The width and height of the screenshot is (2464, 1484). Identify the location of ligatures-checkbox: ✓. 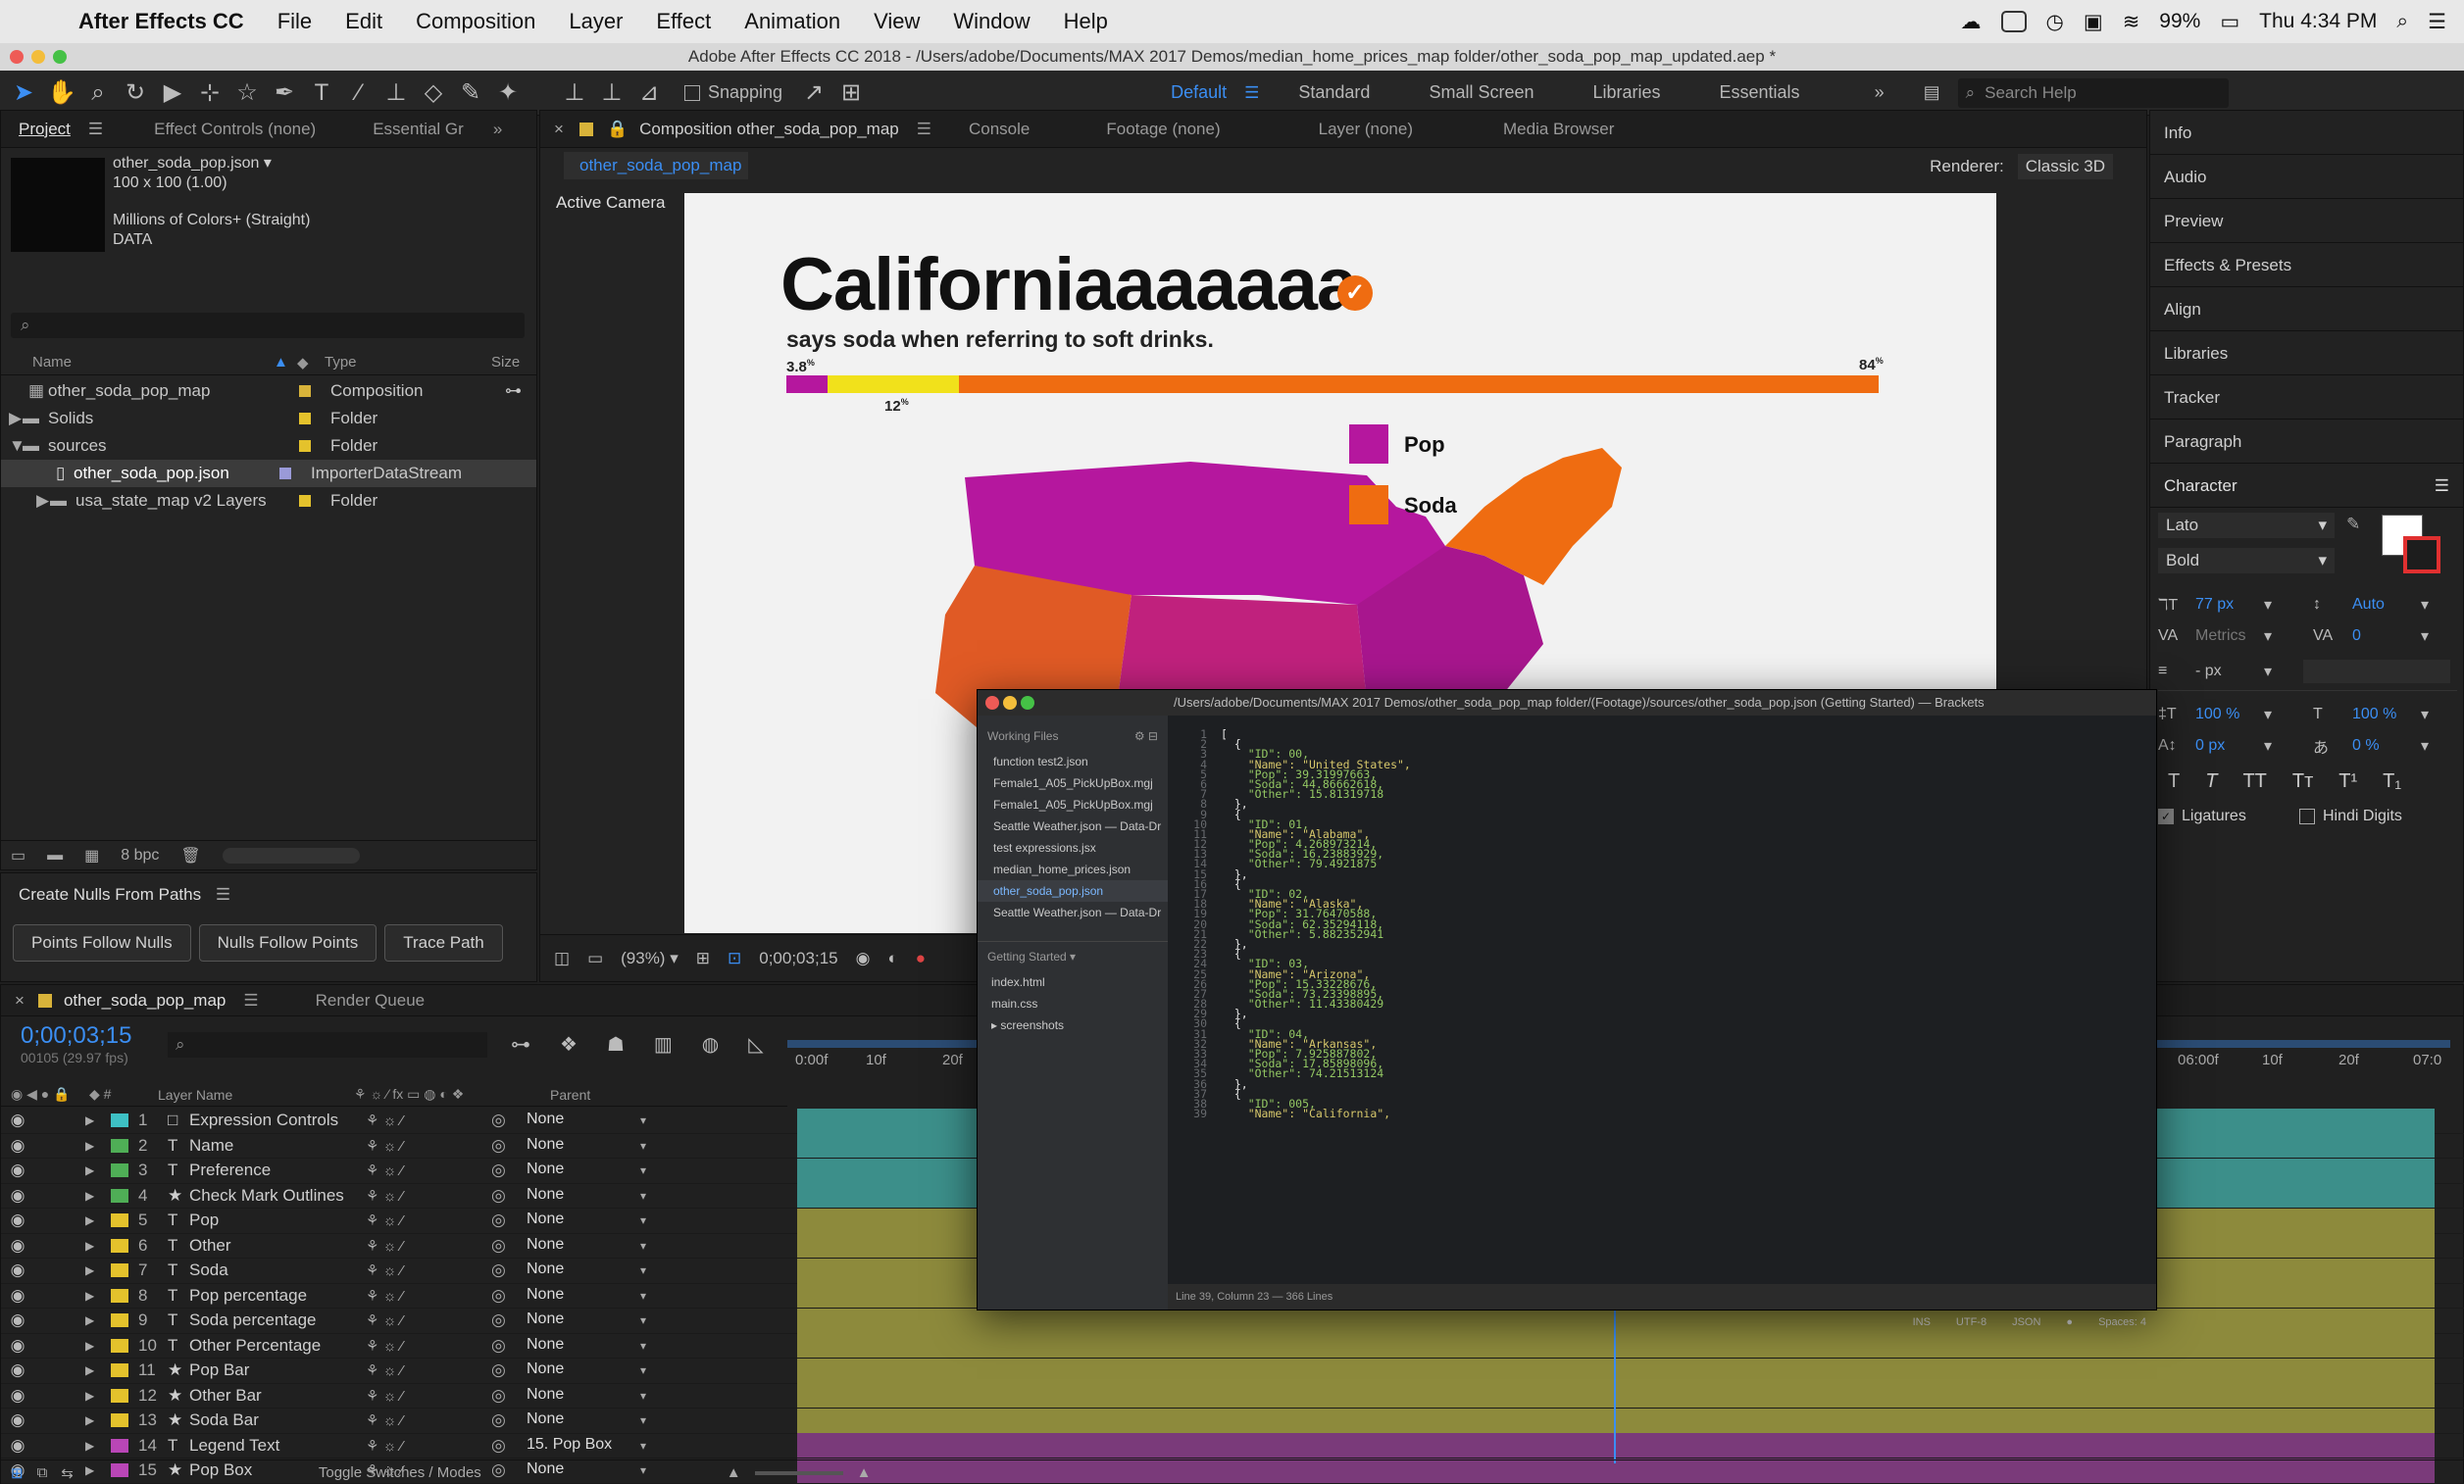
(2166, 816).